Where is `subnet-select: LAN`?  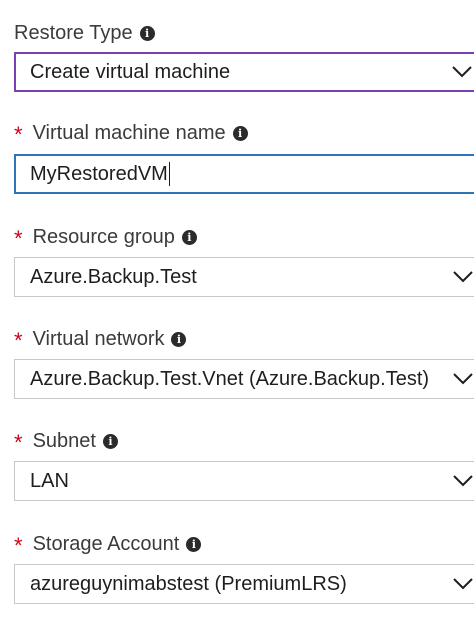 subnet-select: LAN is located at coordinates (244, 481).